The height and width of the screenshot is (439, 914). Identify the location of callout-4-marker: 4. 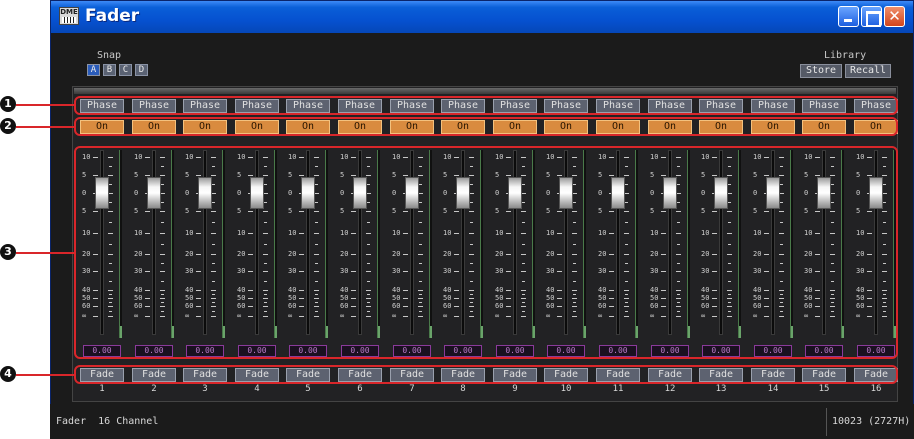
(8, 374).